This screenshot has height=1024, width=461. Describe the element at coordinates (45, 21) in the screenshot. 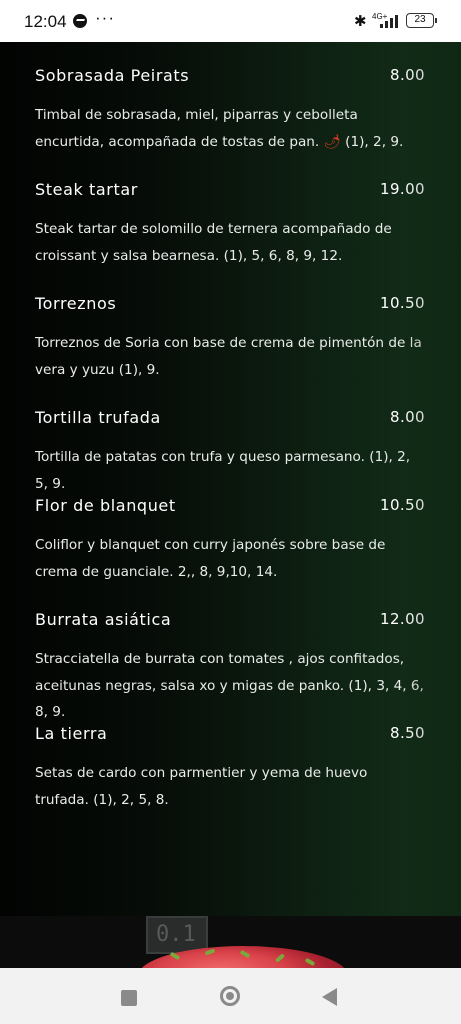

I see `status-time: 12:04` at that location.